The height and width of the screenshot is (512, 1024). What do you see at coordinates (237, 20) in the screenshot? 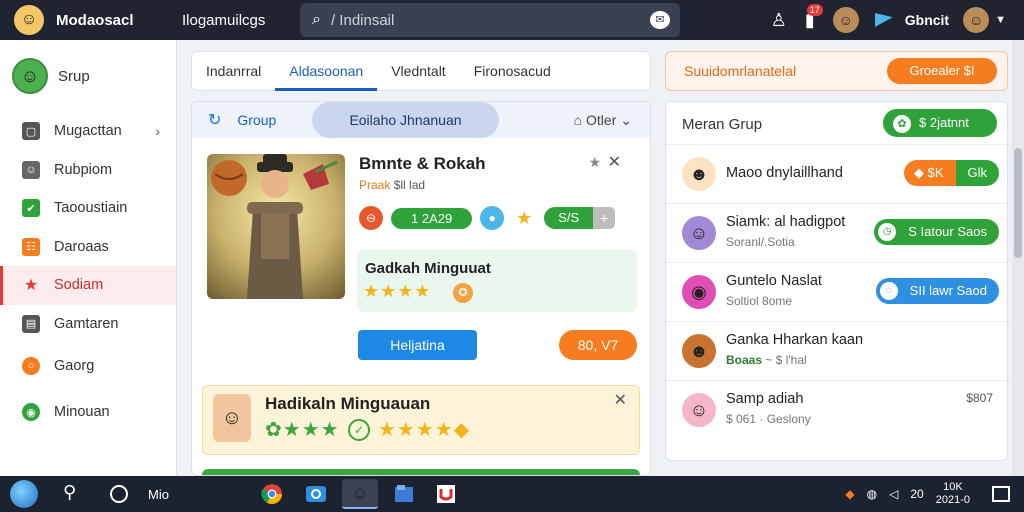
I see `section-title: Ilogamuilcgs` at bounding box center [237, 20].